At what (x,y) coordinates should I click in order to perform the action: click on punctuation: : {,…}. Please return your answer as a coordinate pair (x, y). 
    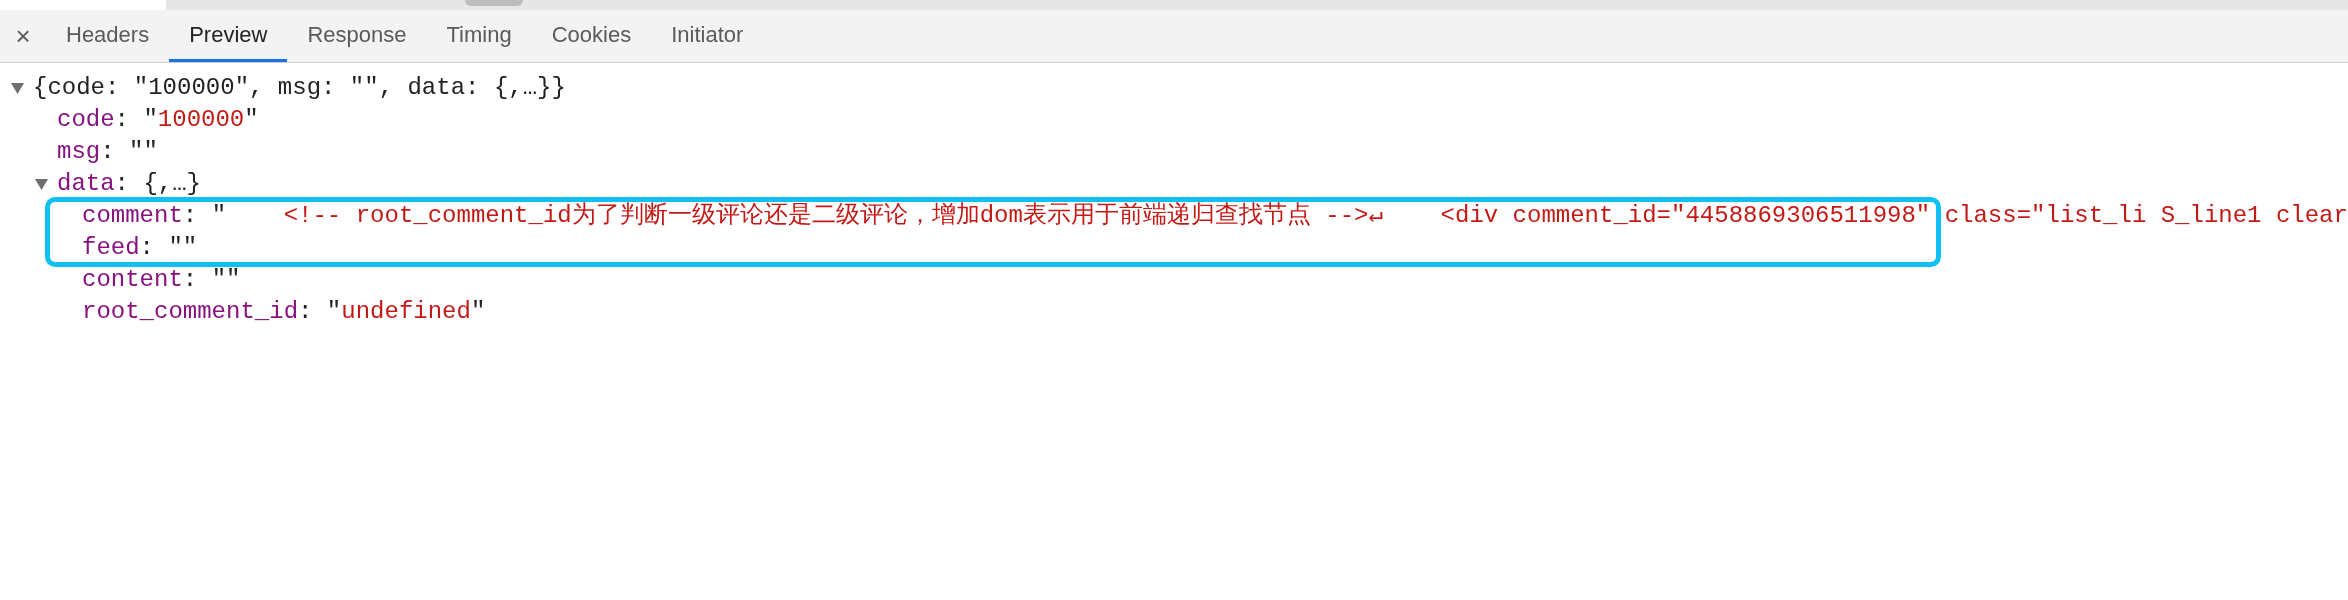
    Looking at the image, I should click on (158, 184).